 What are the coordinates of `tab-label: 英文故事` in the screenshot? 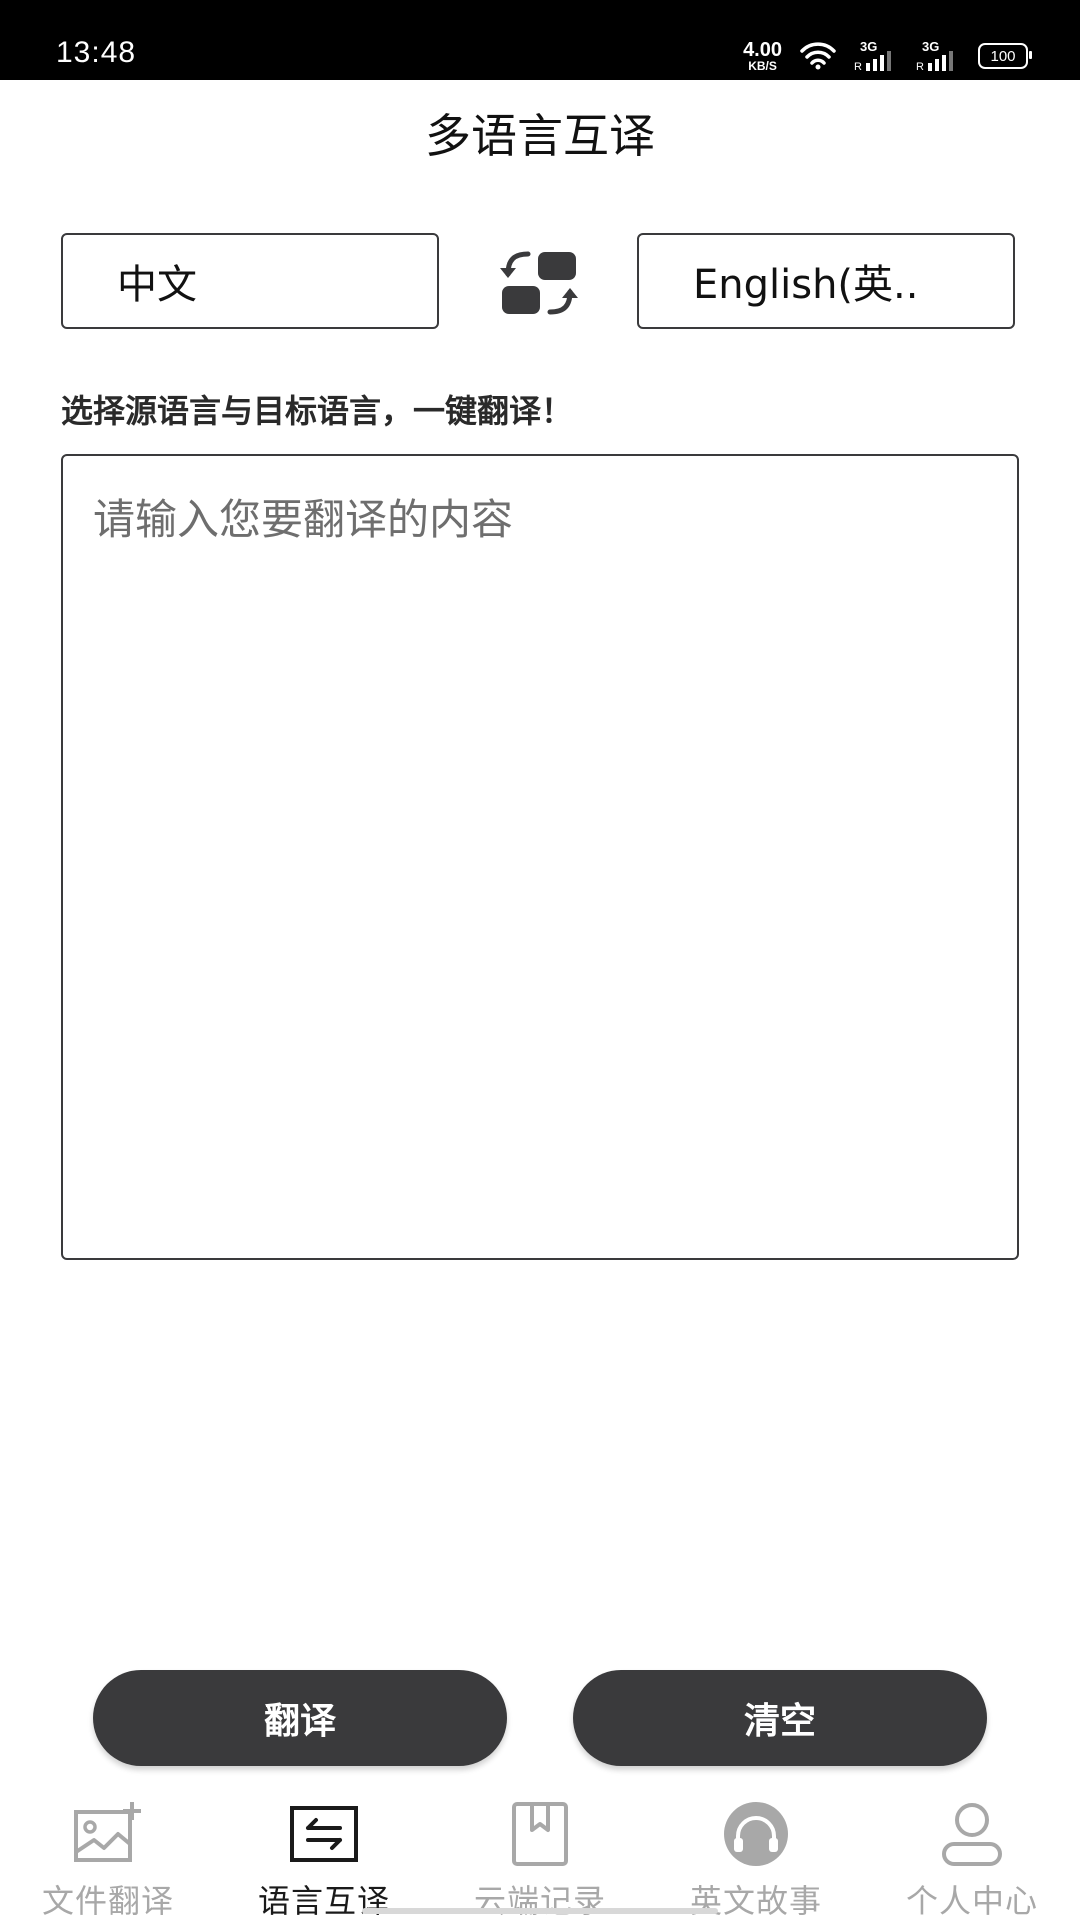 It's located at (755, 1901).